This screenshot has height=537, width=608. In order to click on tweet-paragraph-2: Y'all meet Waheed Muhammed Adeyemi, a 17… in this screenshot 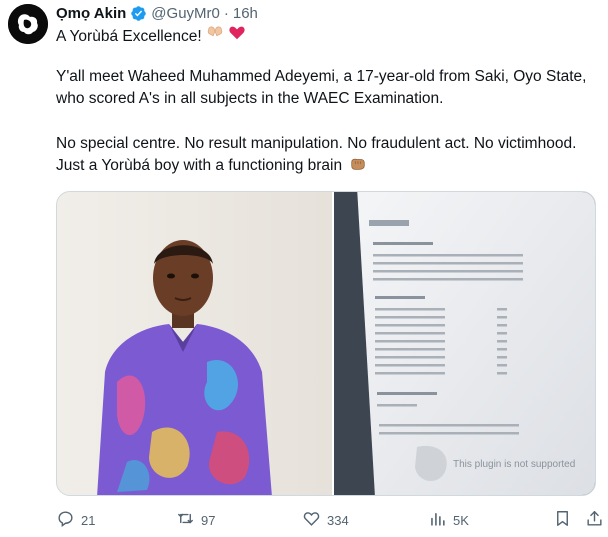, I will do `click(321, 87)`.